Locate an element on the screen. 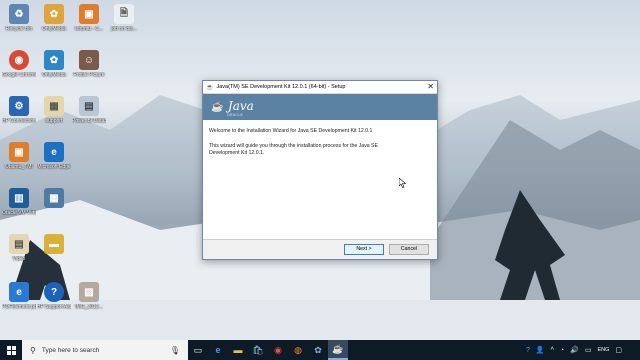 This screenshot has height=360, width=640. ubuntu2-icon: ▣ Ubuntu_TMI is located at coordinates (19, 156).